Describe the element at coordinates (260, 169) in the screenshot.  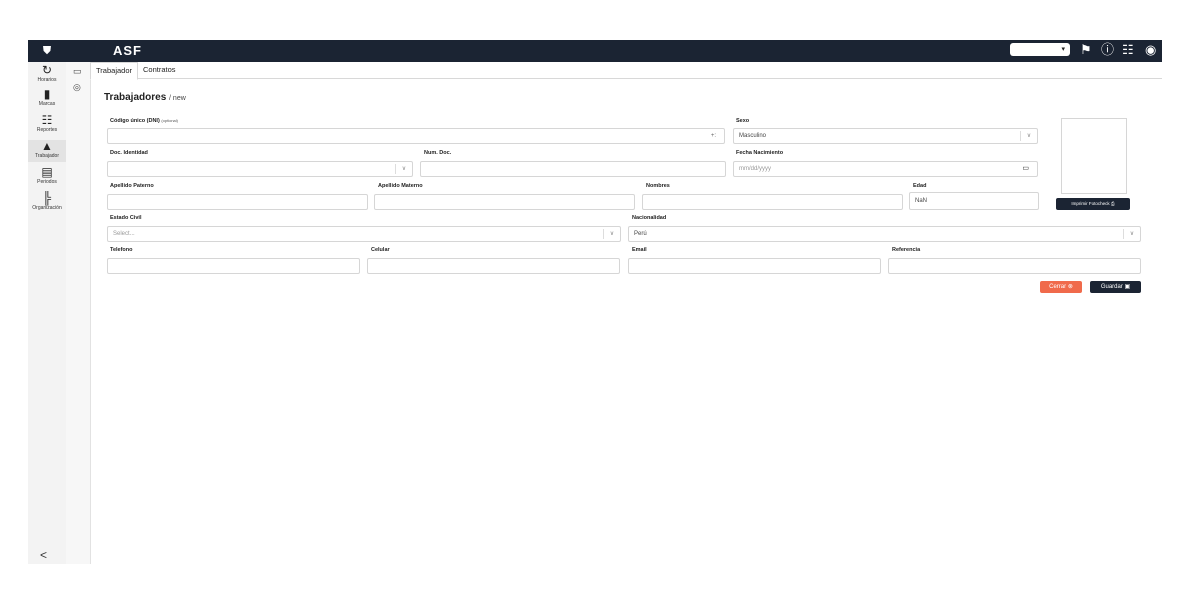
I see `doc-identidad-select: ∨` at that location.